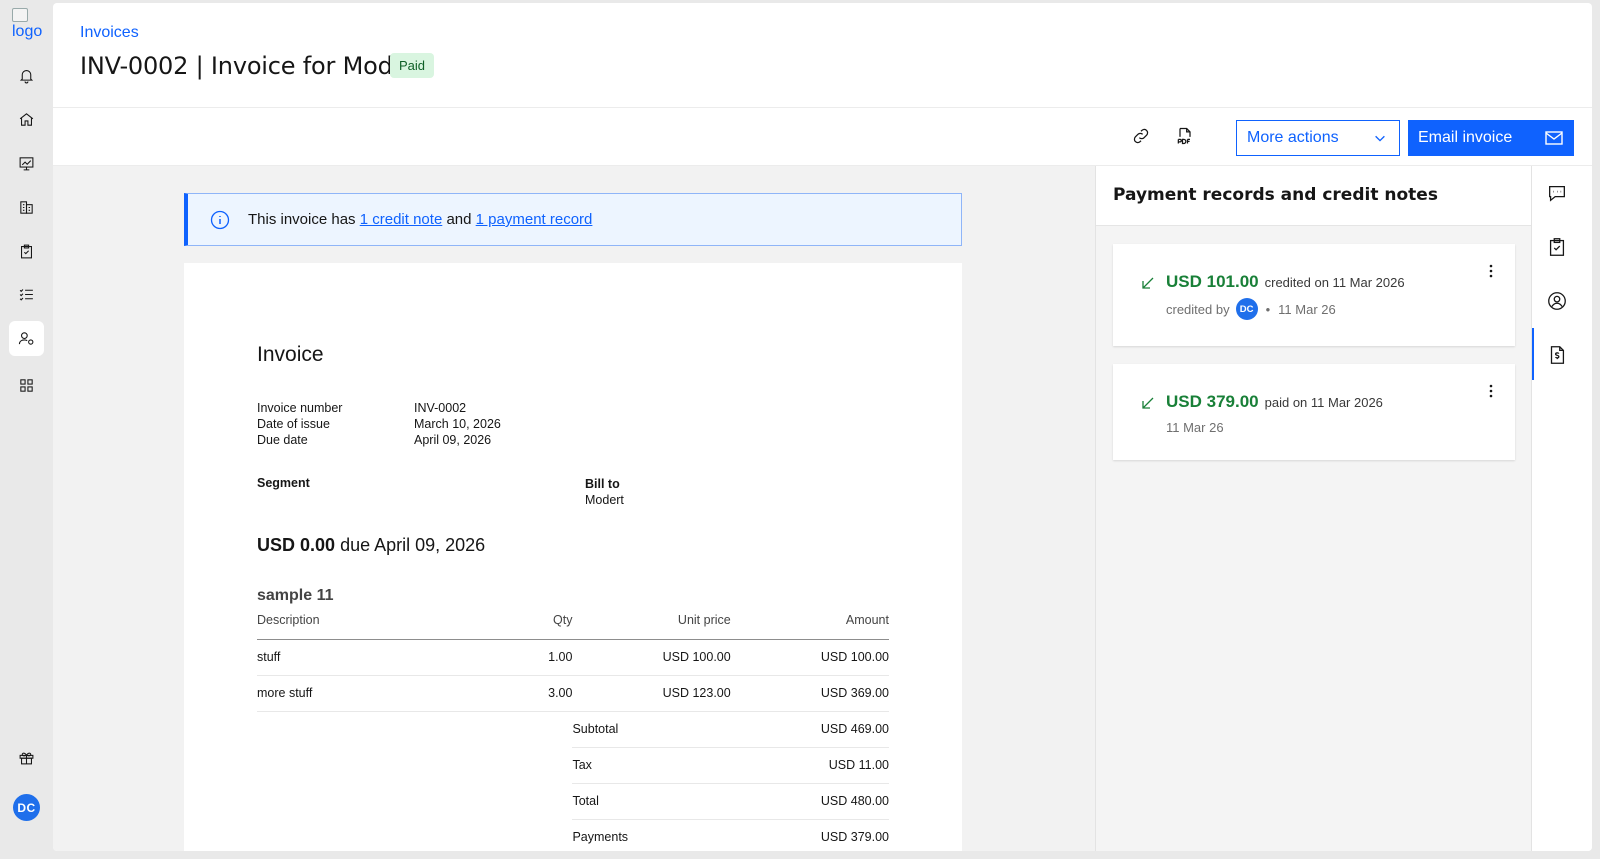  Describe the element at coordinates (20, 15) in the screenshot. I see `broken-image-icon` at that location.